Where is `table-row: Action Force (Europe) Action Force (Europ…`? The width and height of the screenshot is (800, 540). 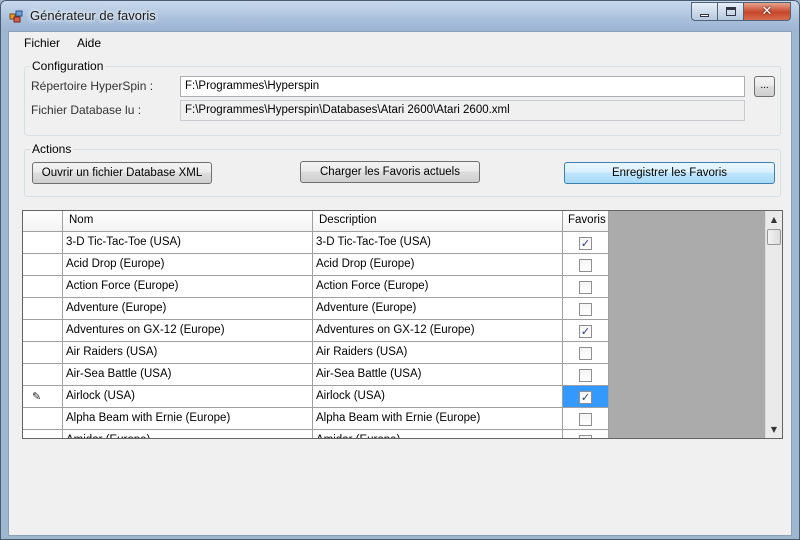 table-row: Action Force (Europe) Action Force (Europ… is located at coordinates (316, 287).